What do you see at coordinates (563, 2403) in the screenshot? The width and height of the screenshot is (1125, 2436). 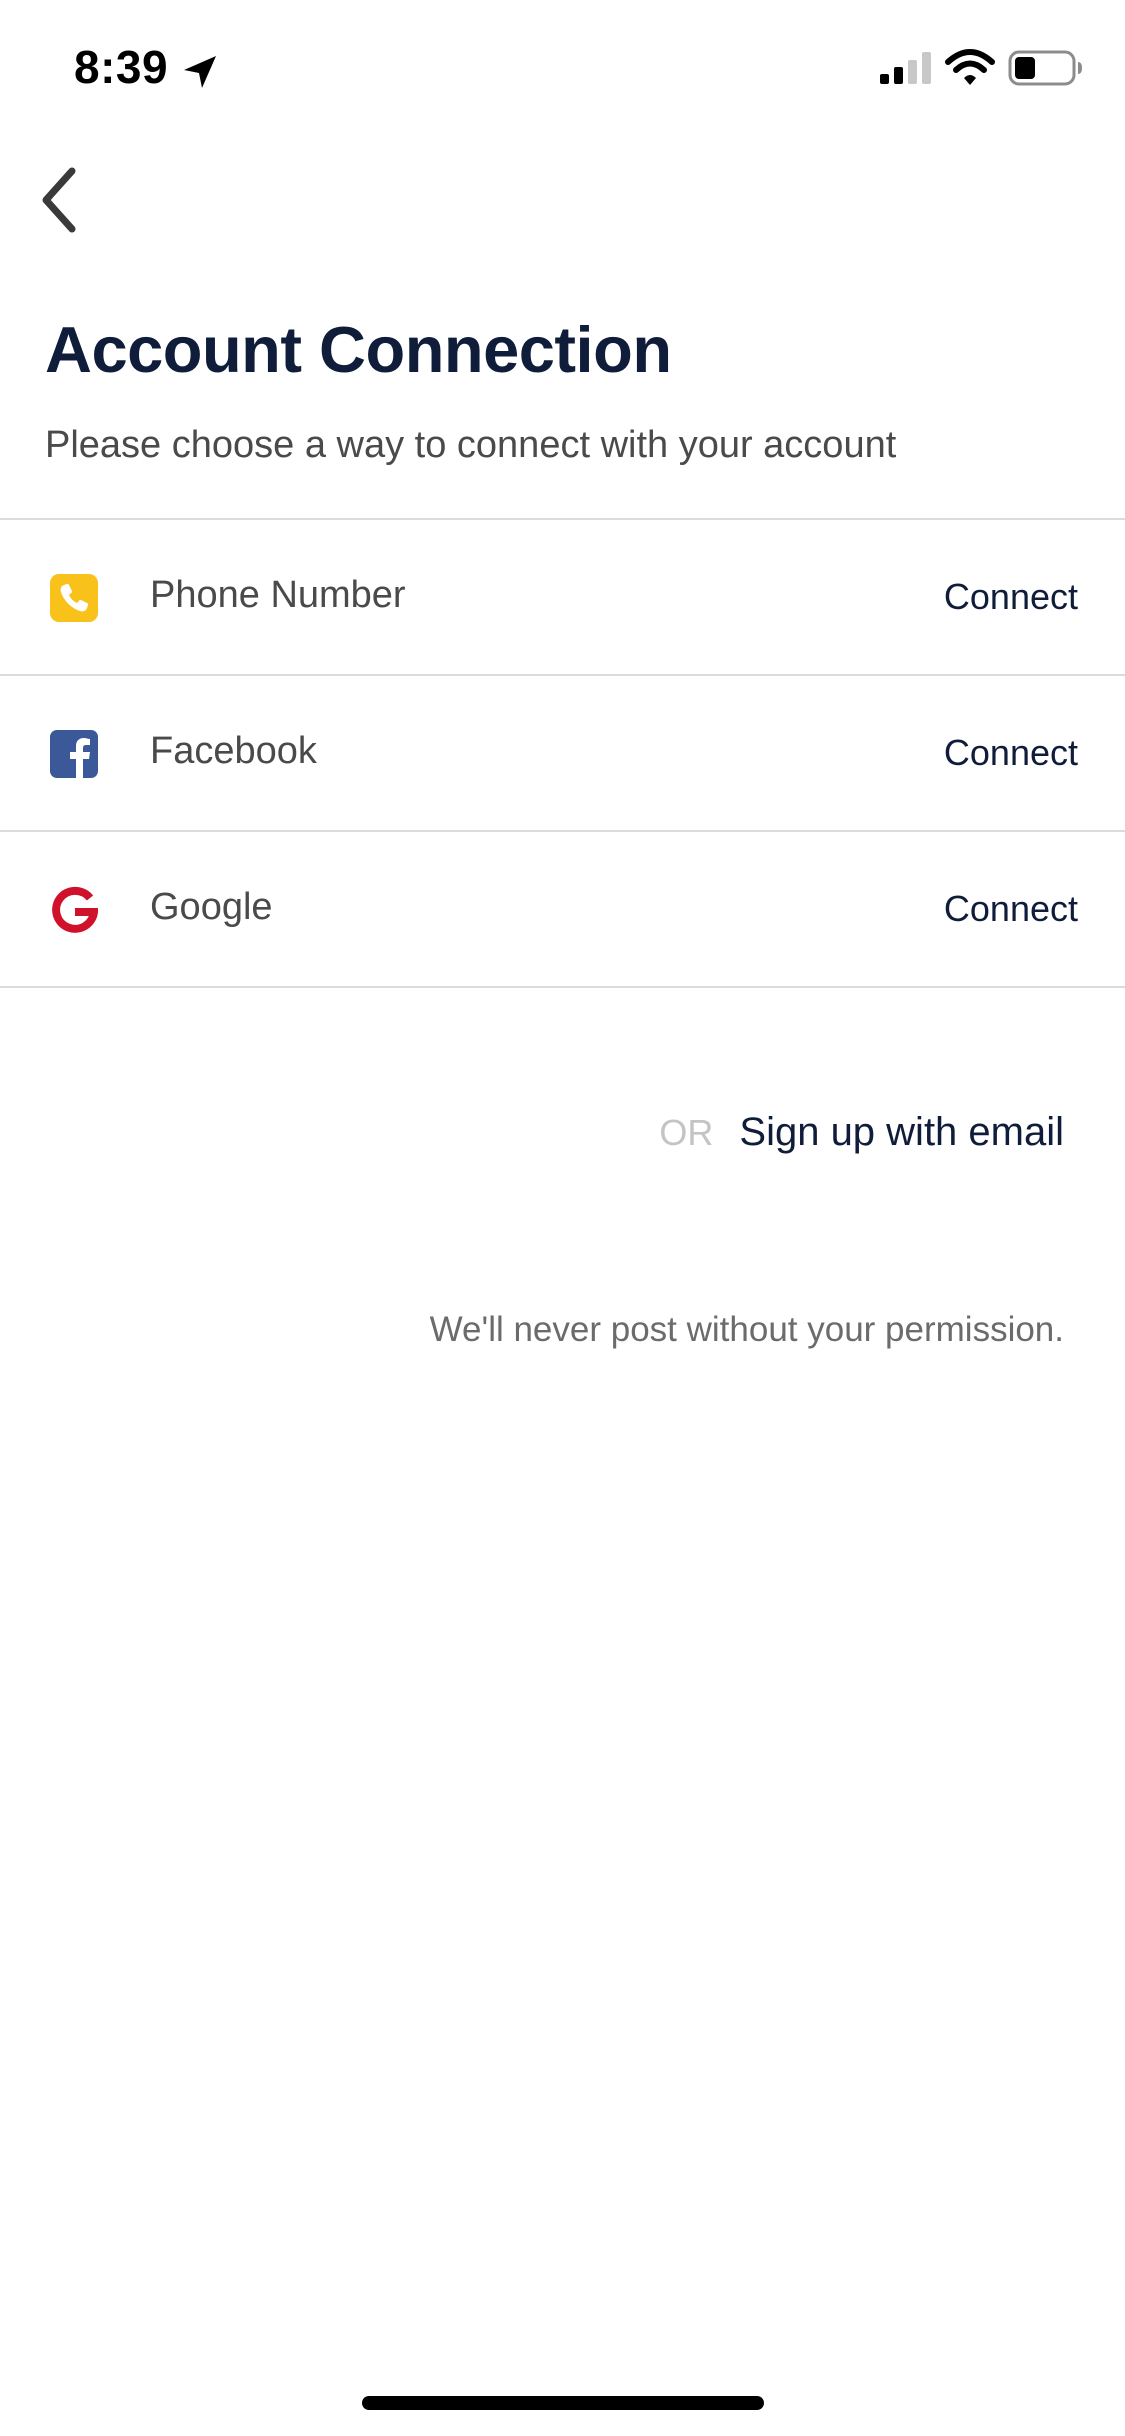 I see `home-indicator` at bounding box center [563, 2403].